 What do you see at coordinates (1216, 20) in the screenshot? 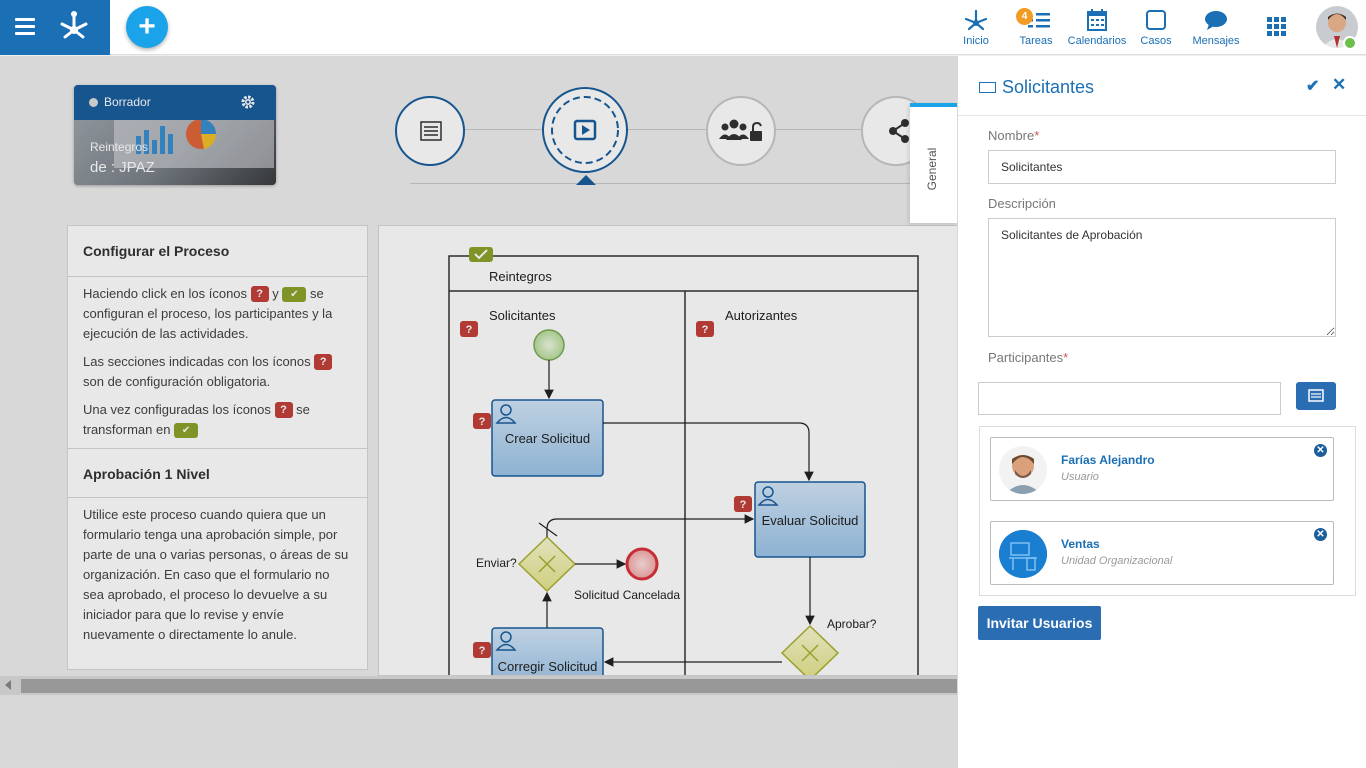
I see `chat-icon` at bounding box center [1216, 20].